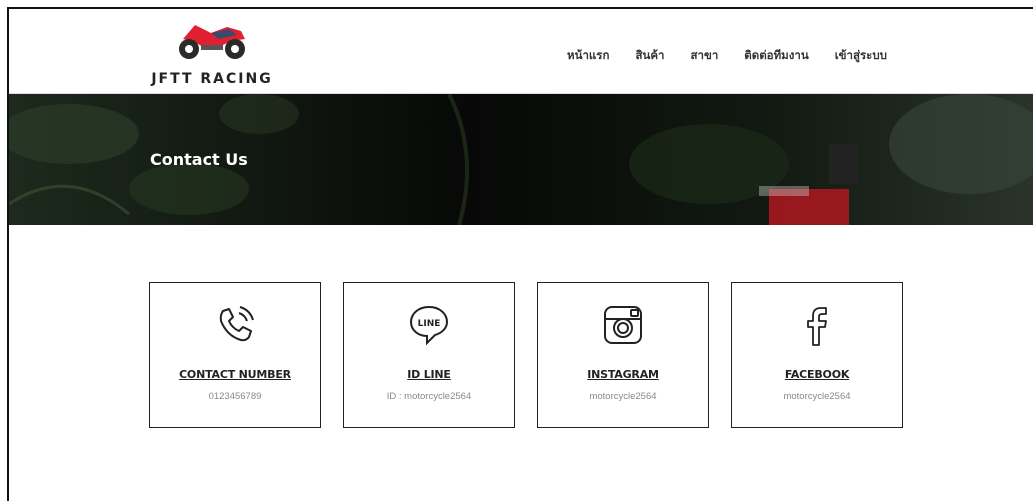 The image size is (1033, 501). Describe the element at coordinates (817, 355) in the screenshot. I see `contact-card-facebook: FACEBOOK motorcycle2564` at that location.